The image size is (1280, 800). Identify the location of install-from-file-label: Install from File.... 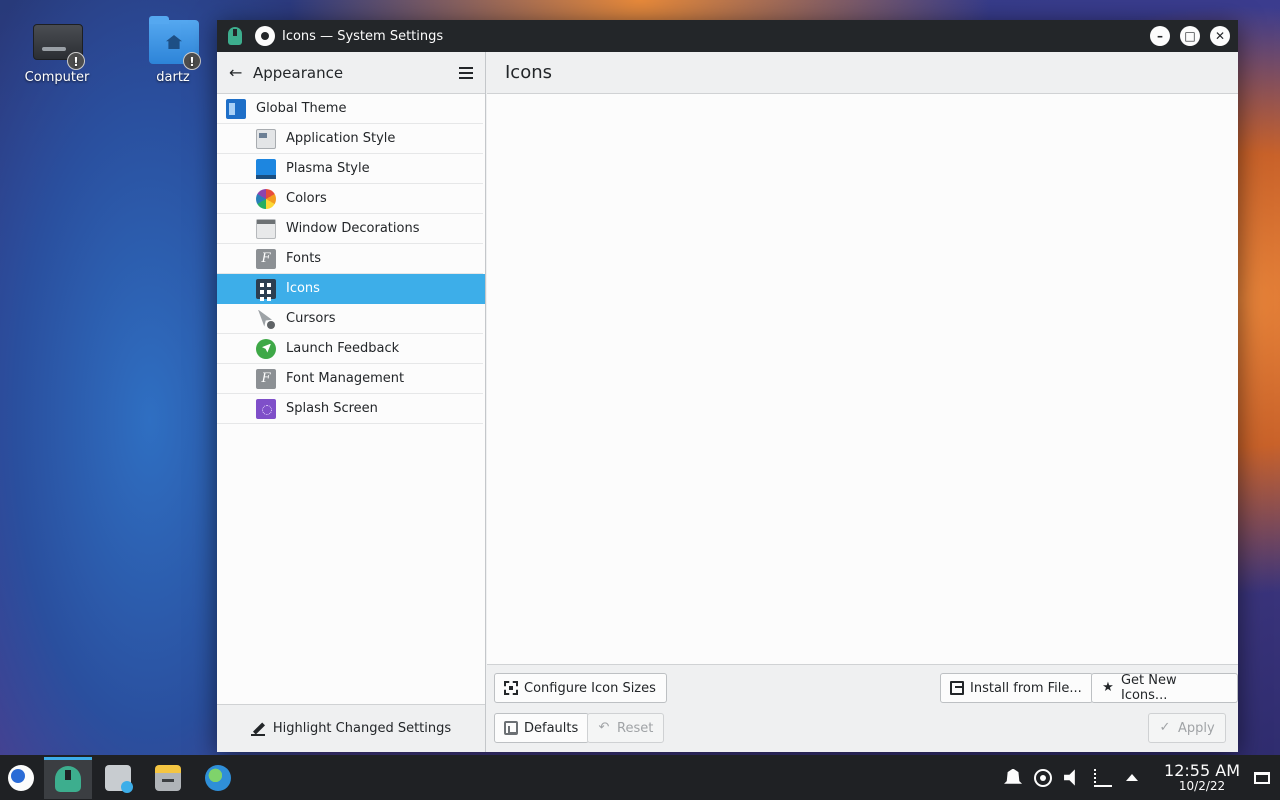
(1026, 688).